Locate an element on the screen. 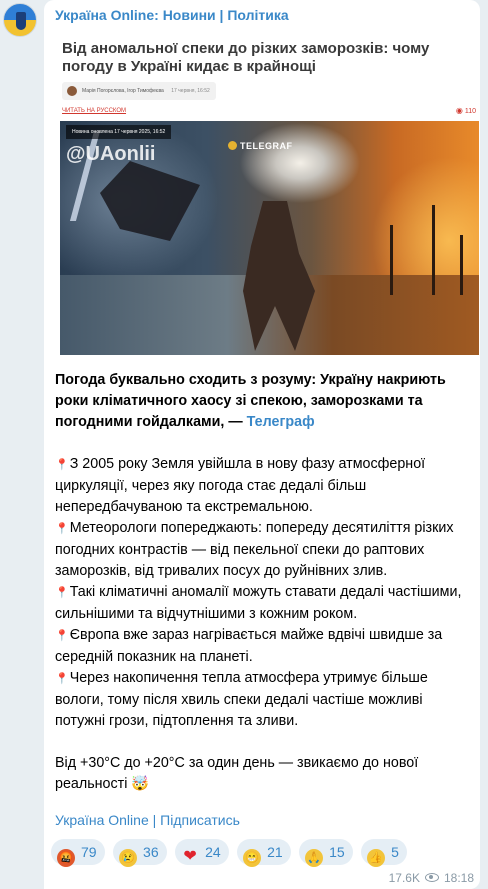 Image resolution: width=488 pixels, height=889 pixels. view-count: 17.6K is located at coordinates (404, 878).